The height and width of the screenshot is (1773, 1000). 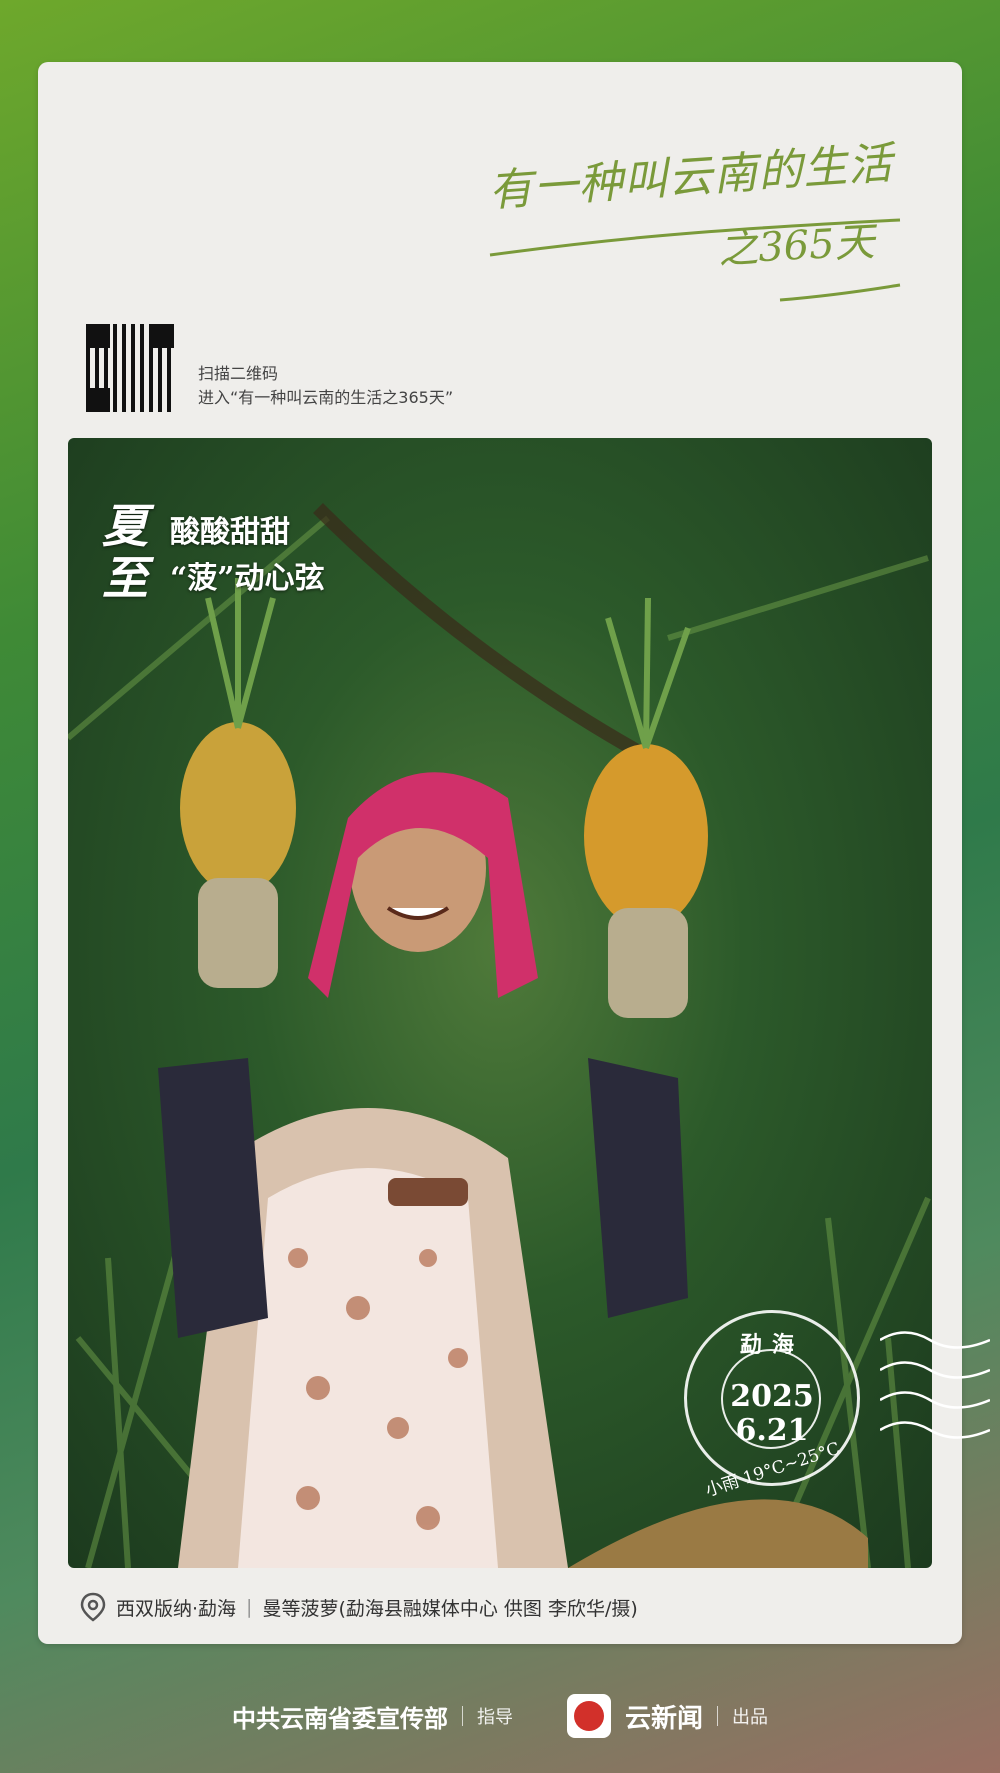 I want to click on qr-code, so click(x=130, y=368).